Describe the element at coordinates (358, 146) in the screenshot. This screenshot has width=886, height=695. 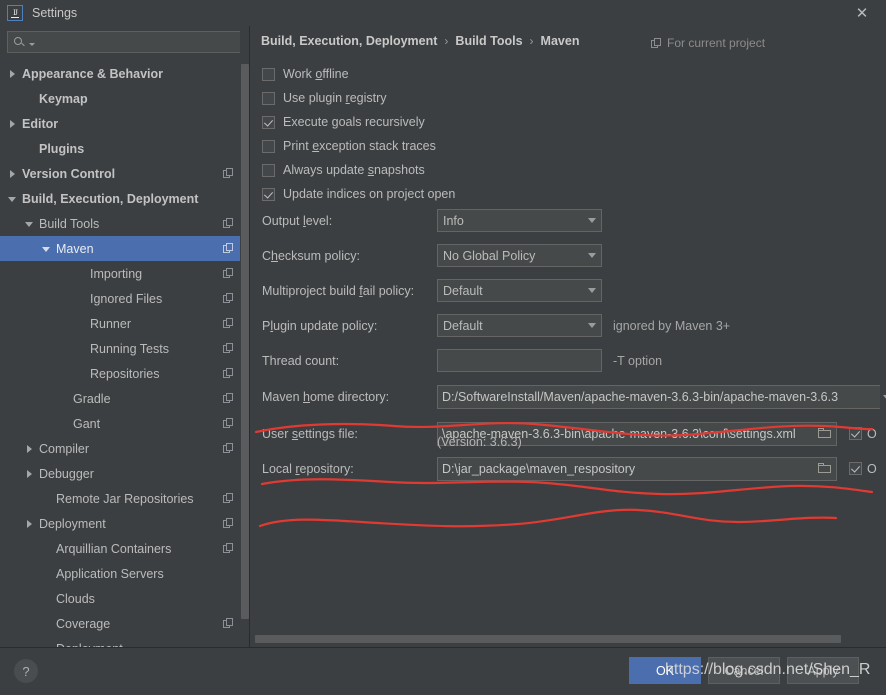
I see `checkbox-print-exception-stack-traces: Print exception stack traces` at that location.